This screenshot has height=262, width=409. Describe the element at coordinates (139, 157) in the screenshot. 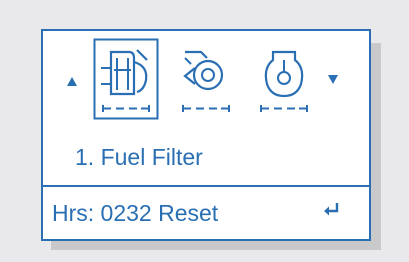

I see `selected-item-label: 1. Fuel Filter` at that location.